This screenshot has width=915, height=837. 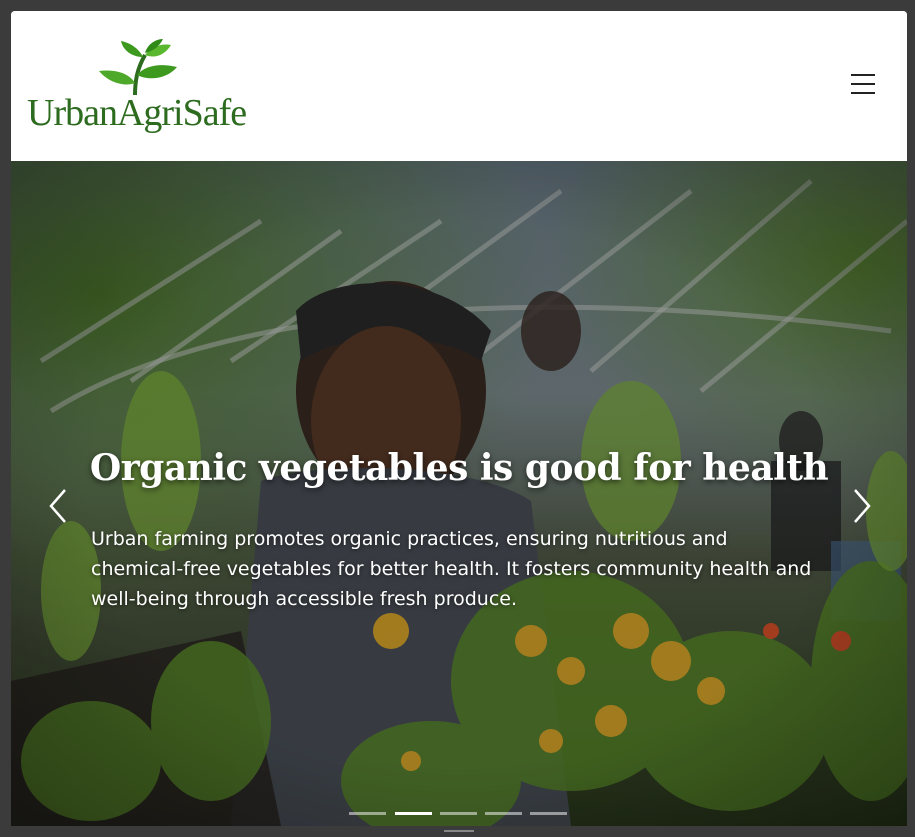 I want to click on carousel-next-button, so click(x=863, y=506).